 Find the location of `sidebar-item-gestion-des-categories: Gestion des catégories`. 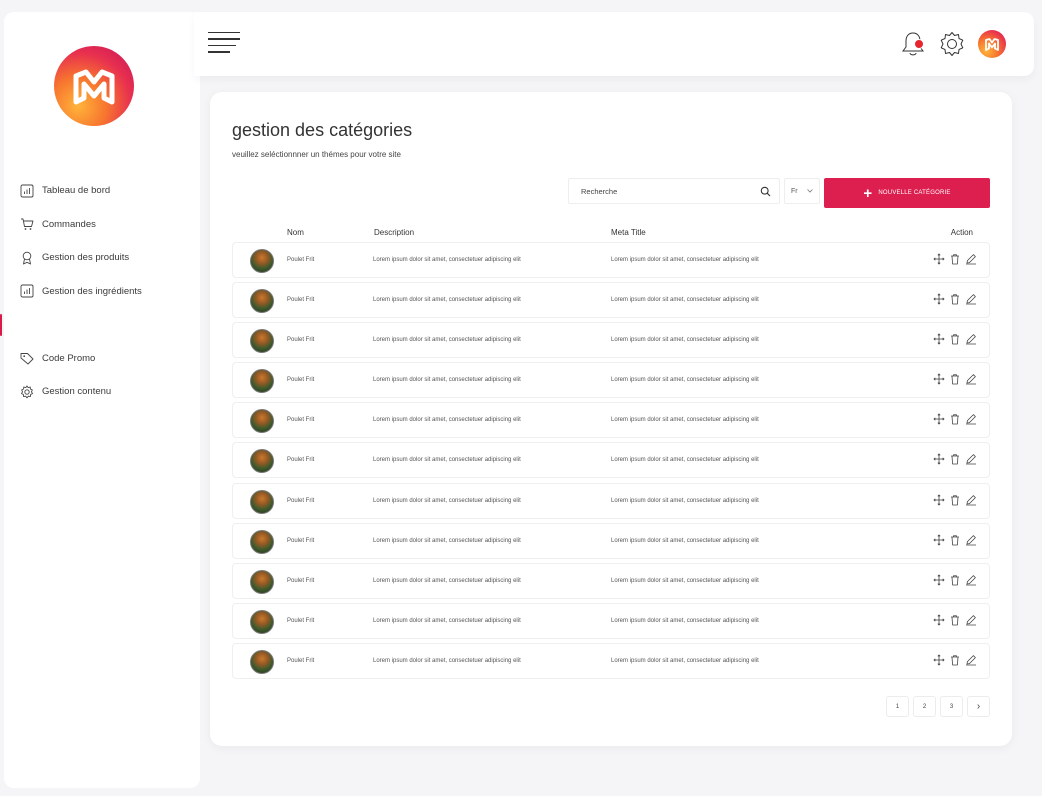

sidebar-item-gestion-des-categories: Gestion des catégories is located at coordinates (100, 325).